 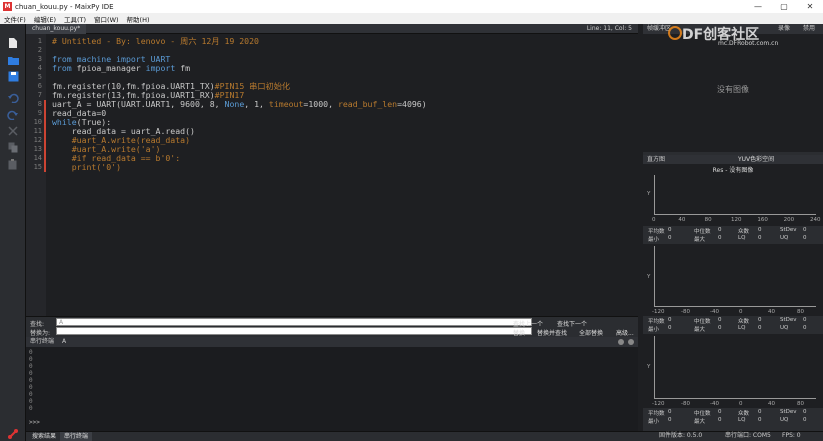 I want to click on paste-icon, so click(x=13, y=164).